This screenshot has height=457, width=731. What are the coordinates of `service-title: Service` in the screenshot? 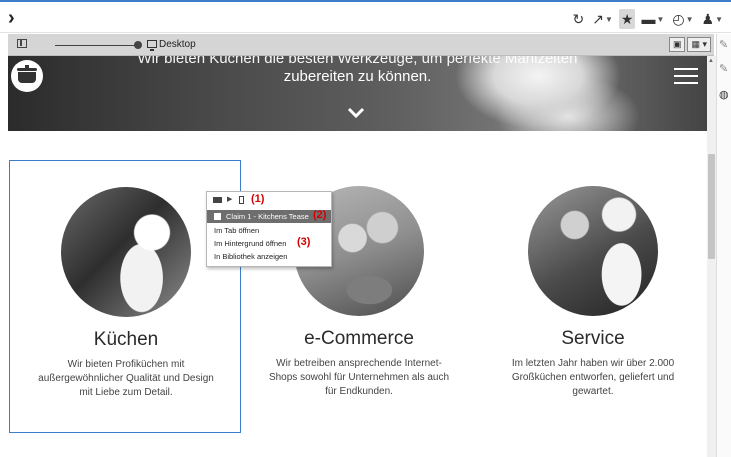 It's located at (593, 338).